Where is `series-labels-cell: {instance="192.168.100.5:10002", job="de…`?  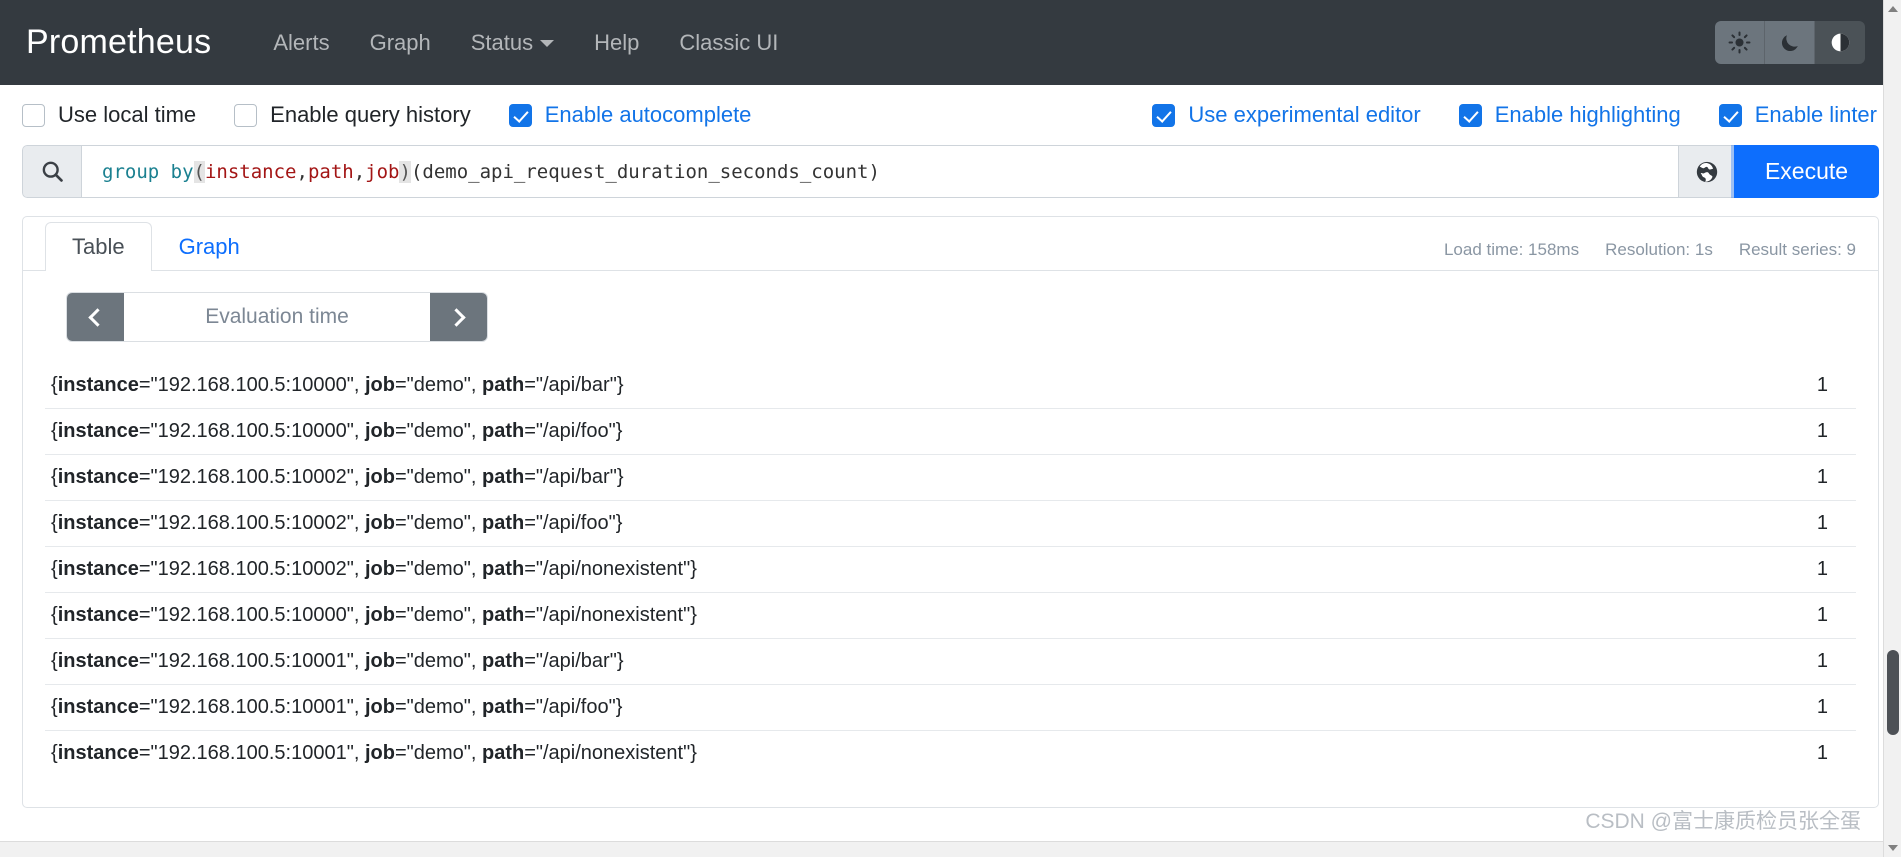 series-labels-cell: {instance="192.168.100.5:10002", job="de… is located at coordinates (890, 478).